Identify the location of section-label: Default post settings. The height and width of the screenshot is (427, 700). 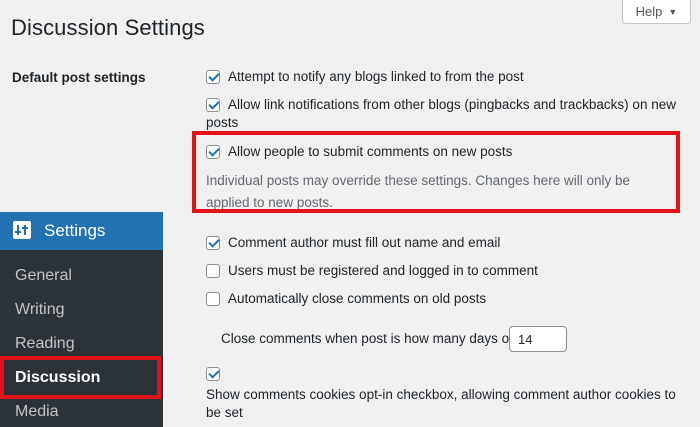
(79, 77).